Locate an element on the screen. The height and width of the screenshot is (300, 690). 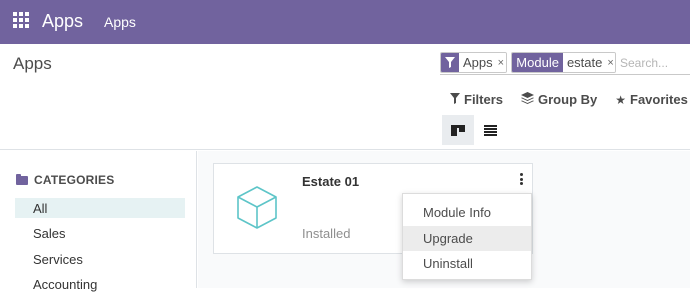
categories-sidebar: CATEGORIES All Sales Services Accounting is located at coordinates (98, 221).